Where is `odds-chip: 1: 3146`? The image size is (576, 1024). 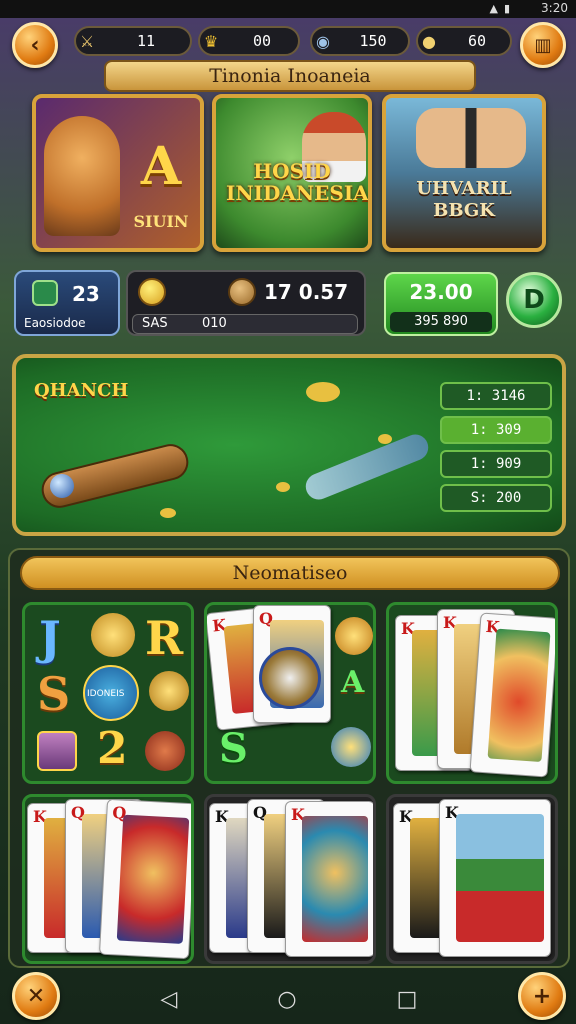
odds-chip: 1: 3146 is located at coordinates (496, 396).